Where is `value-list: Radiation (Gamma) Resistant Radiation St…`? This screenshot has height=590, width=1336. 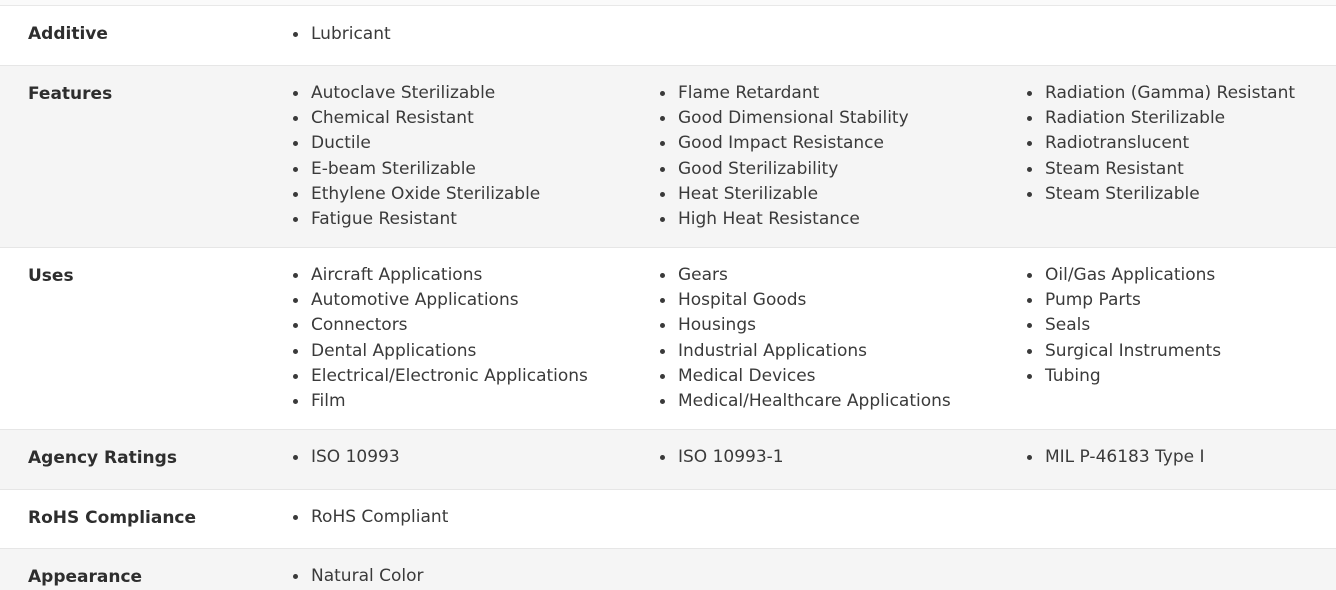 value-list: Radiation (Gamma) Resistant Radiation St… is located at coordinates (1159, 144).